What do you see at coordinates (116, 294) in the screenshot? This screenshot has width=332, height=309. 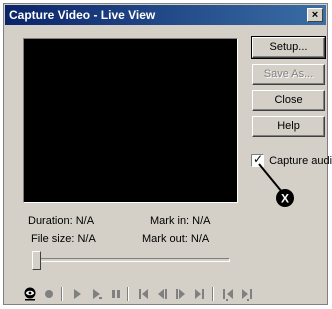 I see `pause-icon` at bounding box center [116, 294].